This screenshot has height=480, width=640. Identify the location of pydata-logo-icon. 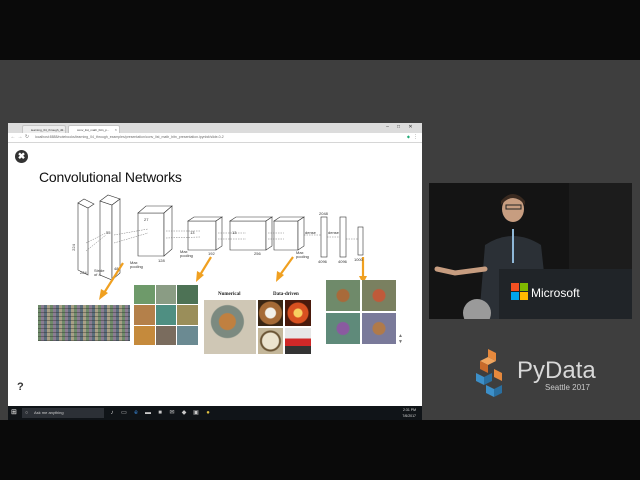
(489, 373).